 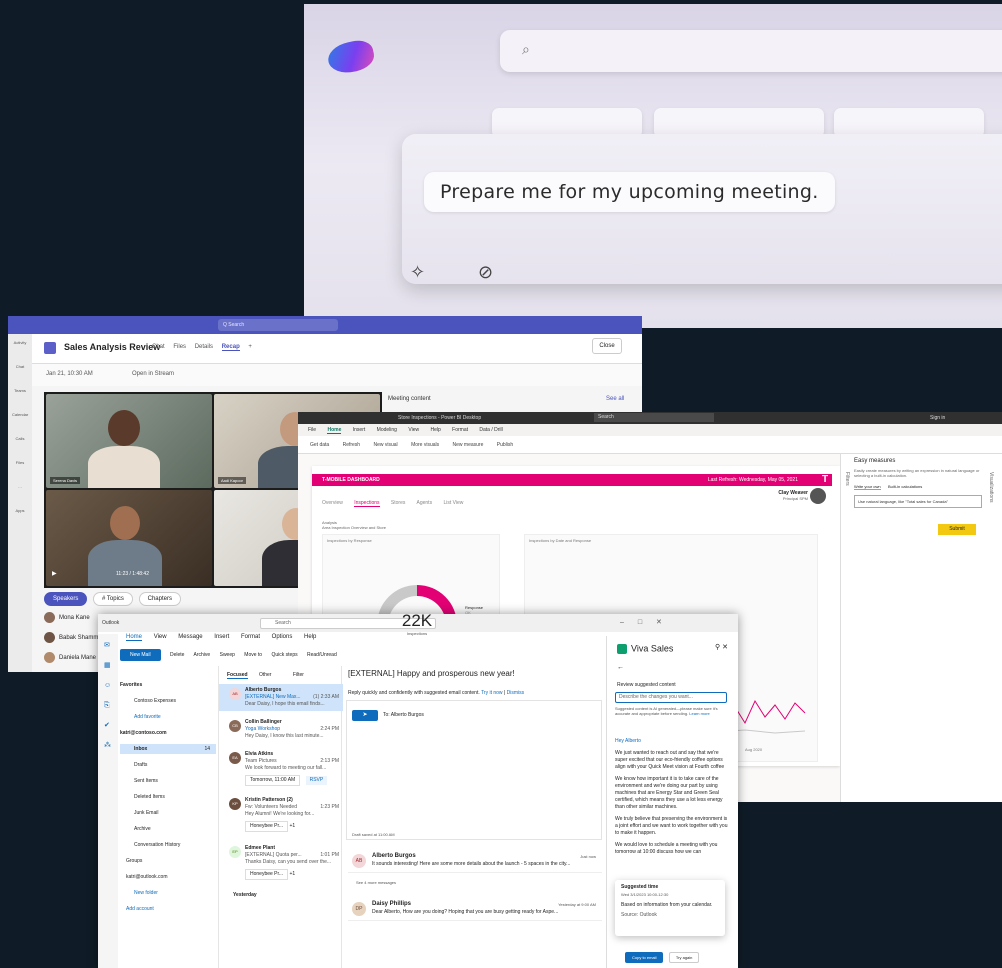 I want to click on folder-inbox: Inbox 14, so click(x=168, y=749).